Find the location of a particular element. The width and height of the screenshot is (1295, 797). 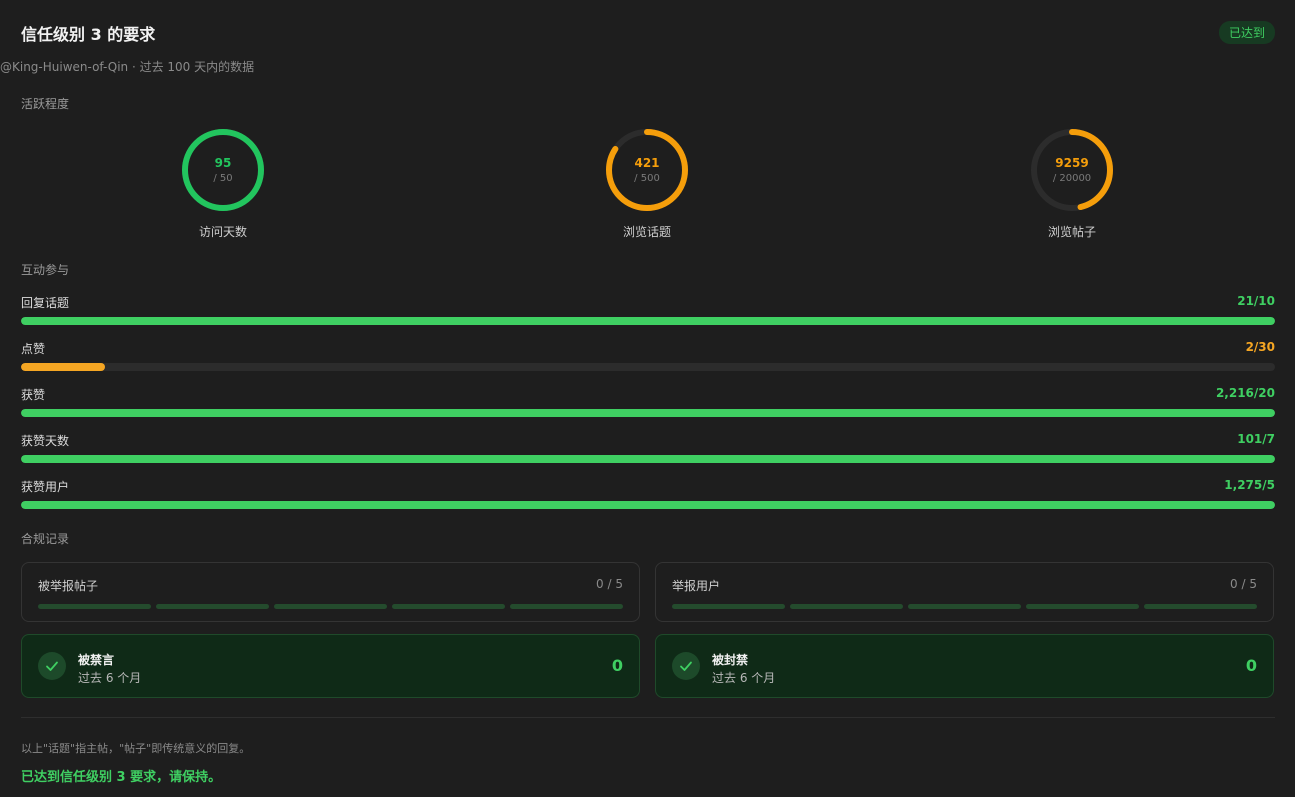

bar-label: 点赞 is located at coordinates (33, 349).